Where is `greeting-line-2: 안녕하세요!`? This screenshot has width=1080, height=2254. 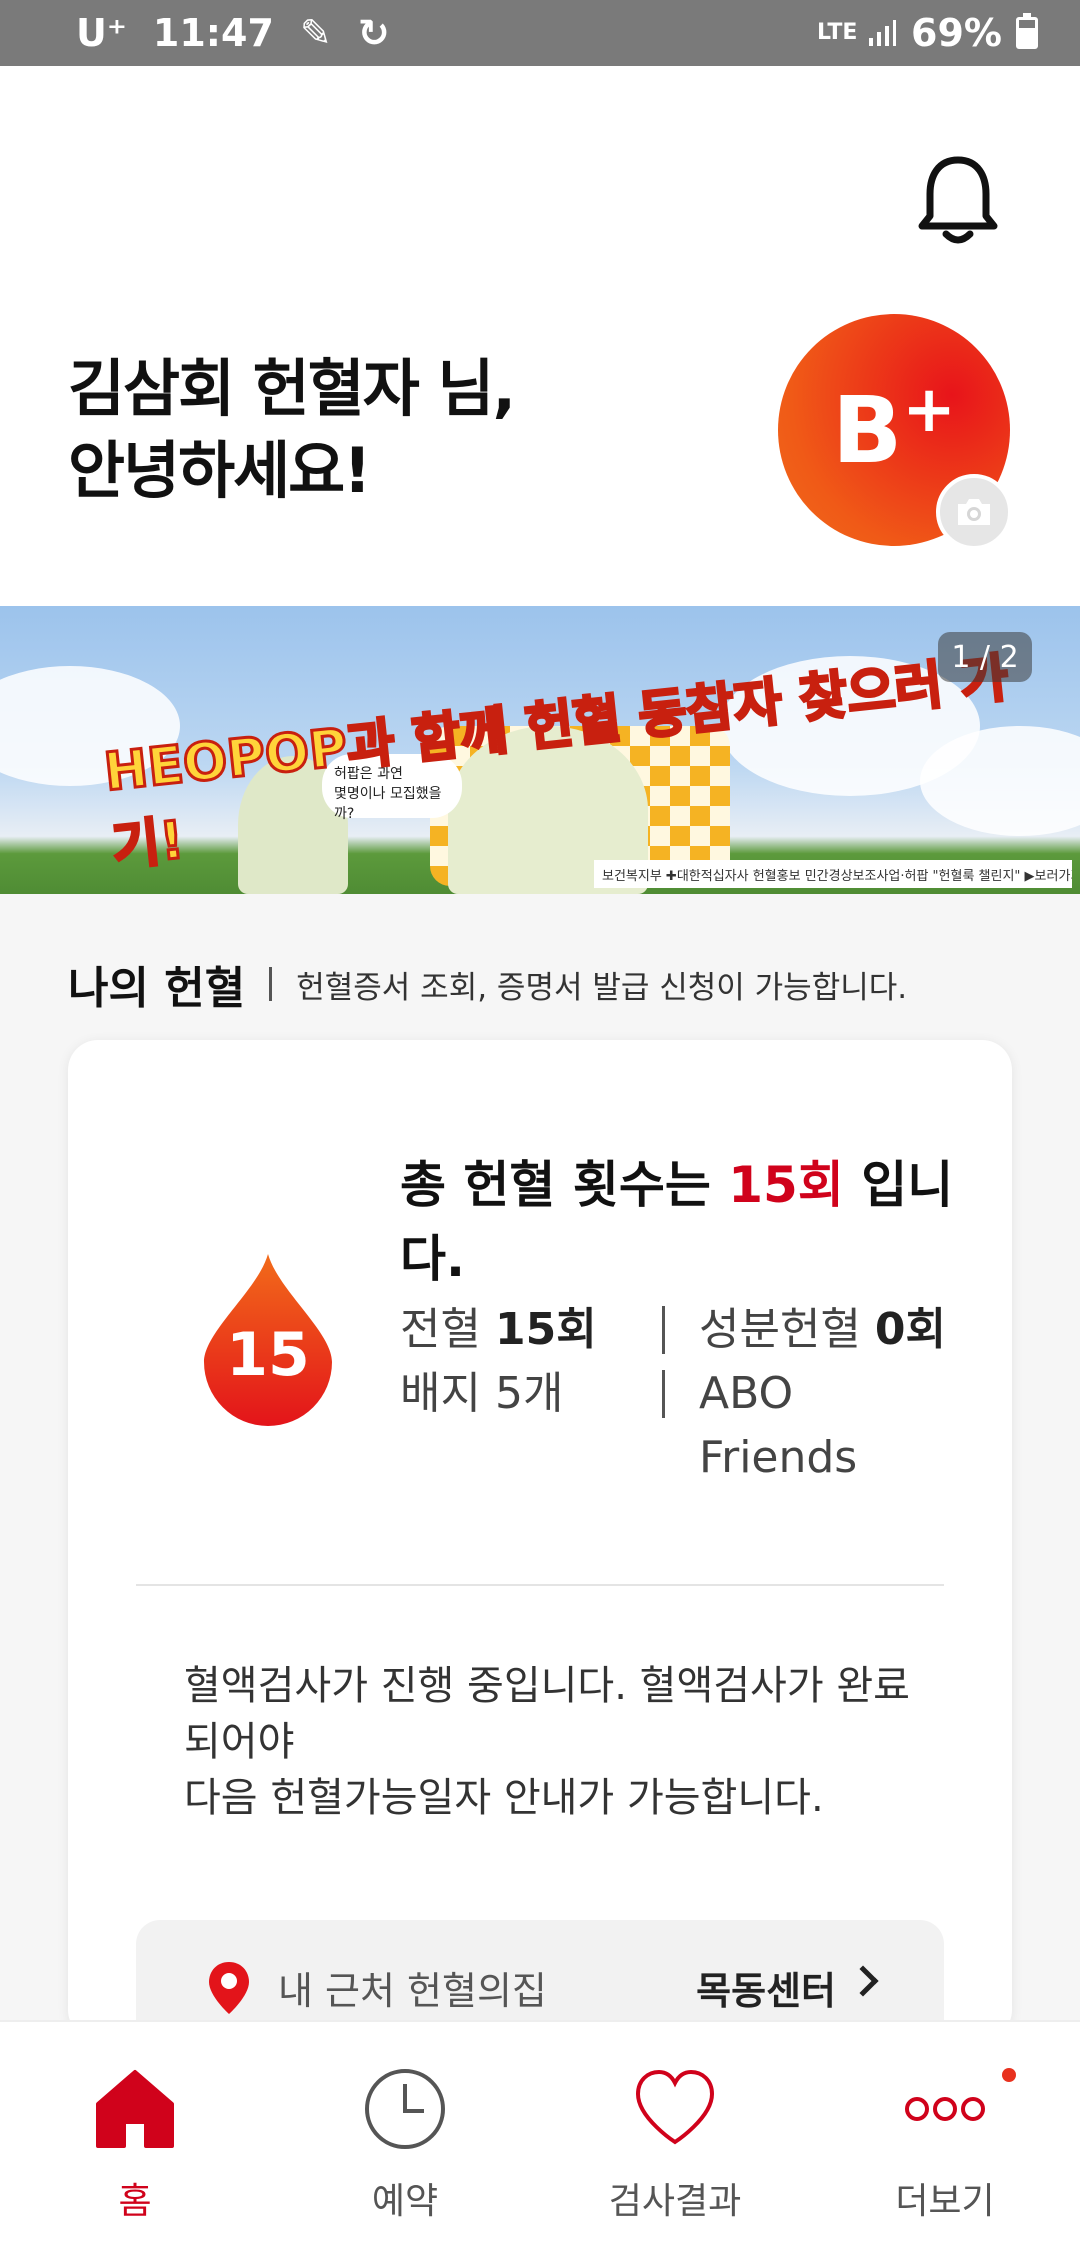 greeting-line-2: 안녕하세요! is located at coordinates (219, 470).